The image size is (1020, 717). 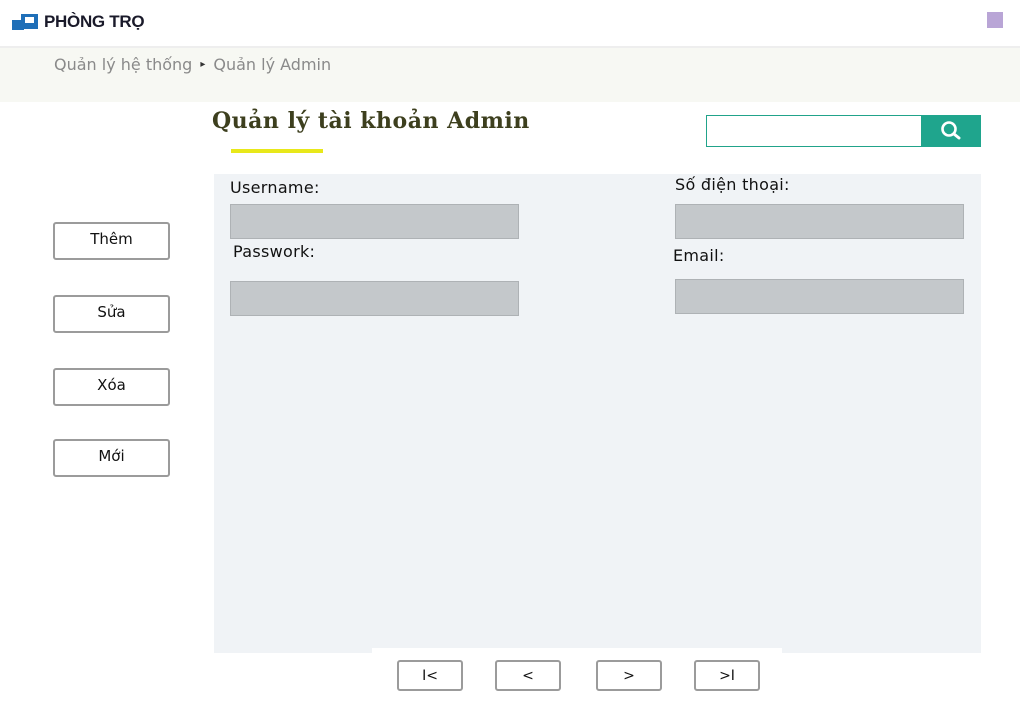 I want to click on phone-field, so click(x=819, y=221).